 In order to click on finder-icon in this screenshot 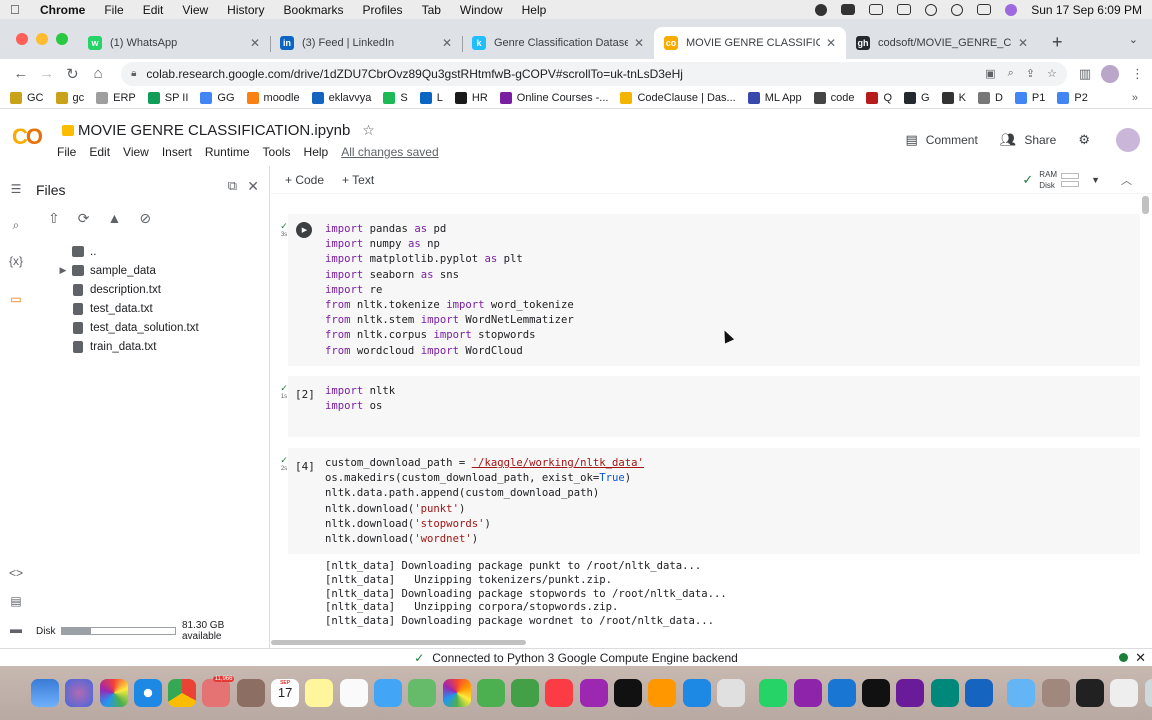, I will do `click(45, 693)`.